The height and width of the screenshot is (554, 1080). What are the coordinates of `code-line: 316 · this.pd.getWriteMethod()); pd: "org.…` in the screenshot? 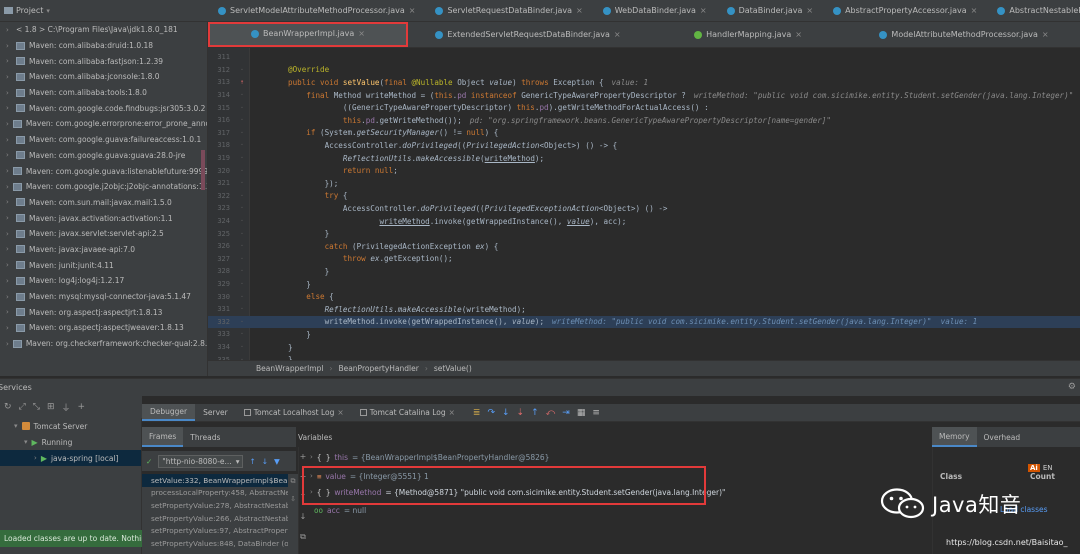 It's located at (644, 120).